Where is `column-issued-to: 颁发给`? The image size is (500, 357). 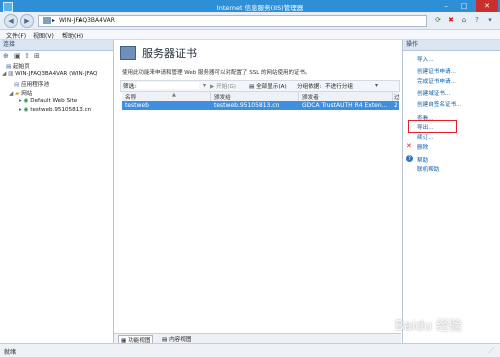 column-issued-to: 颁发给 is located at coordinates (222, 97).